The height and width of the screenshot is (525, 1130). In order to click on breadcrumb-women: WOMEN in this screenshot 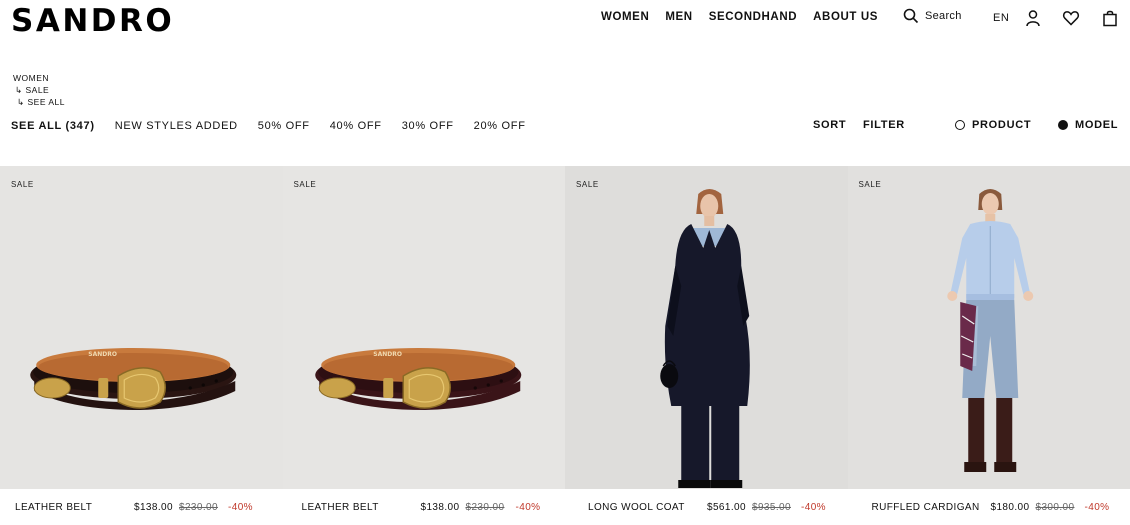, I will do `click(39, 78)`.